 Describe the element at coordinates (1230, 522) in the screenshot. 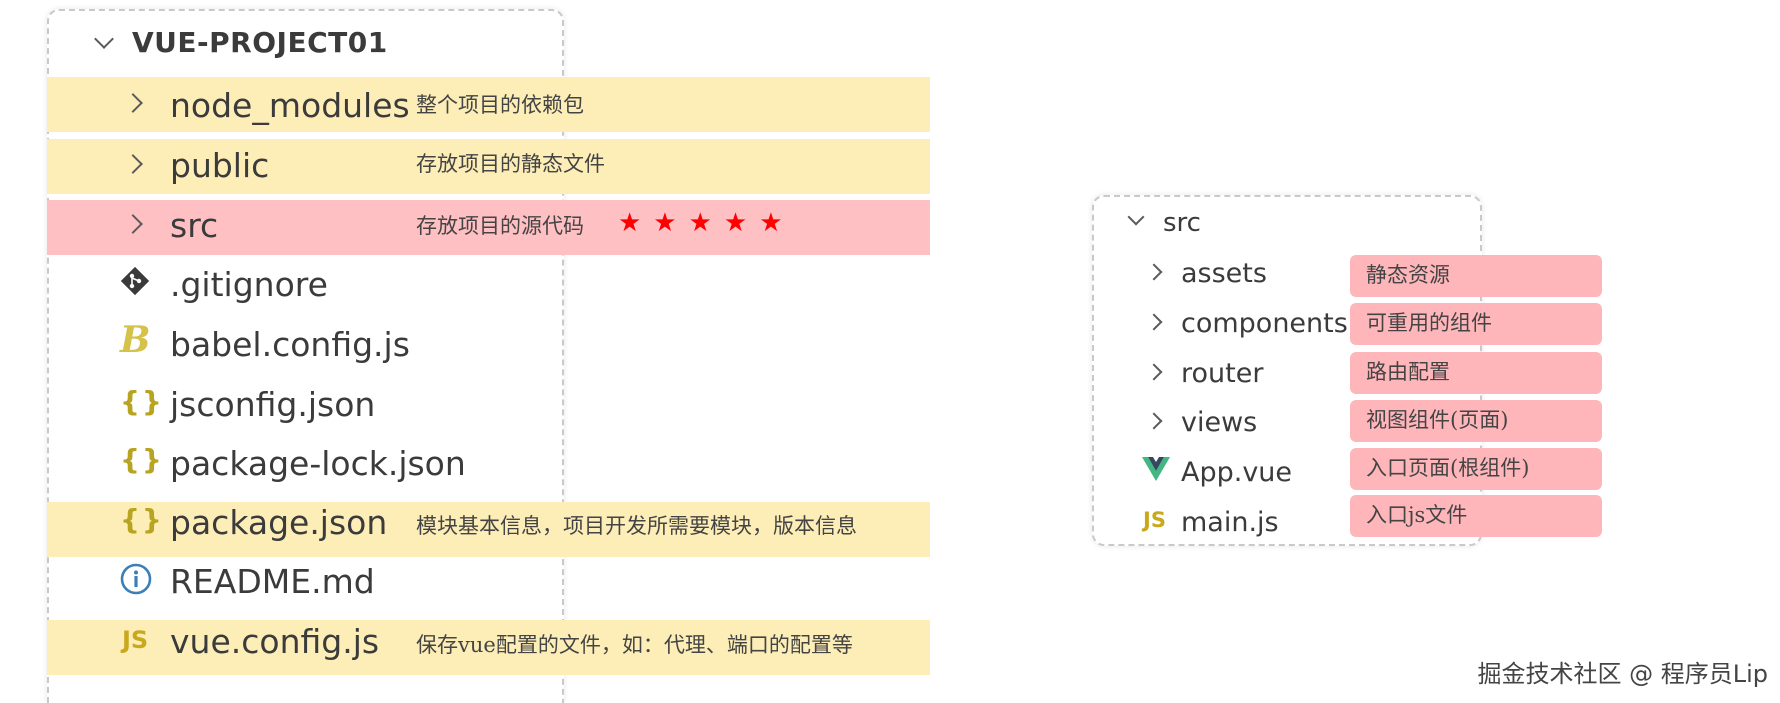

I see `file-name: main.js` at that location.